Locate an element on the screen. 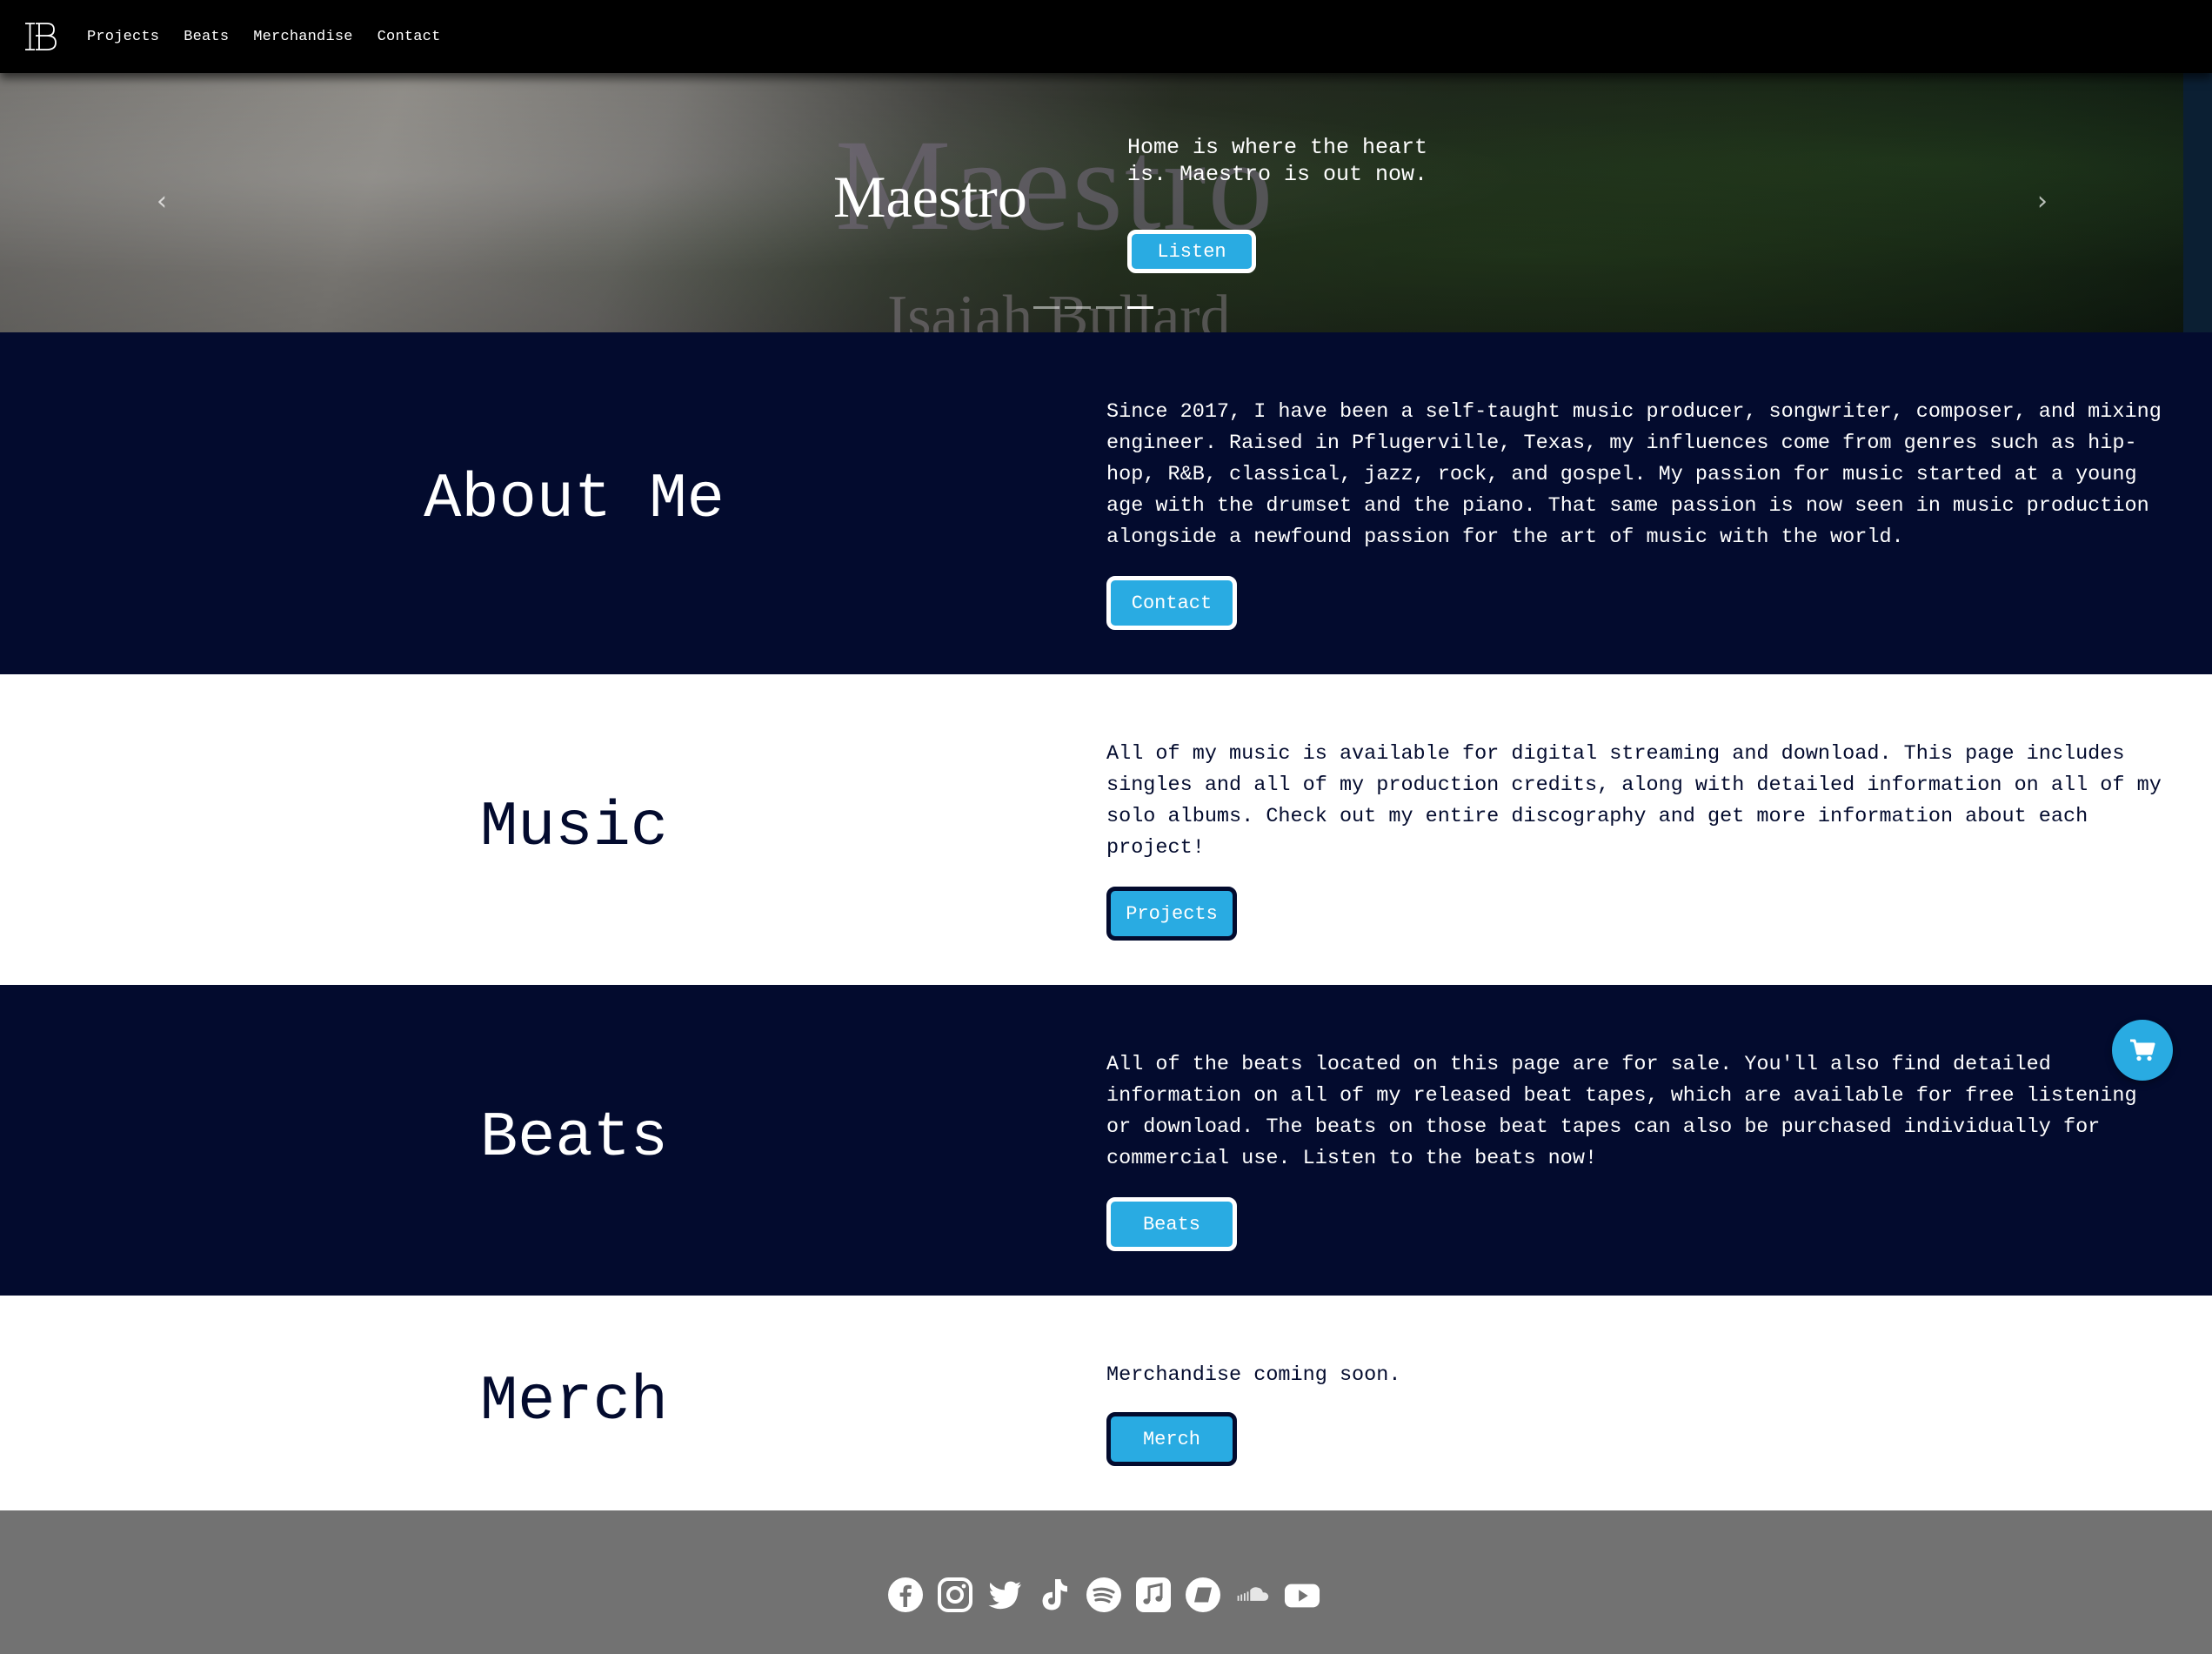 This screenshot has height=1654, width=2212. merch-heading: Merch is located at coordinates (574, 1401).